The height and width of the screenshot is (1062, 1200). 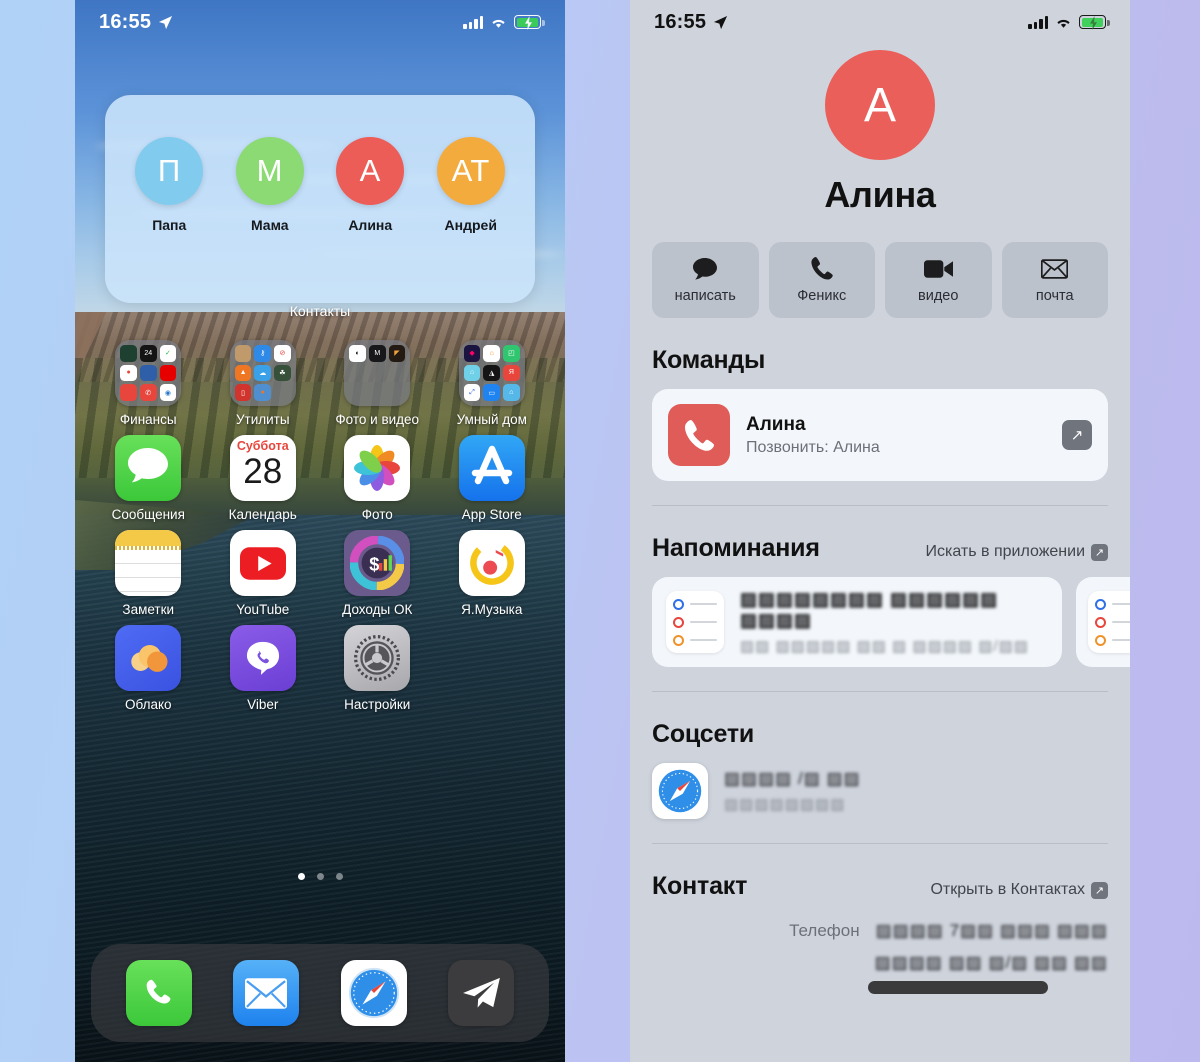 What do you see at coordinates (699, 435) in the screenshot?
I see `phone-handset-icon` at bounding box center [699, 435].